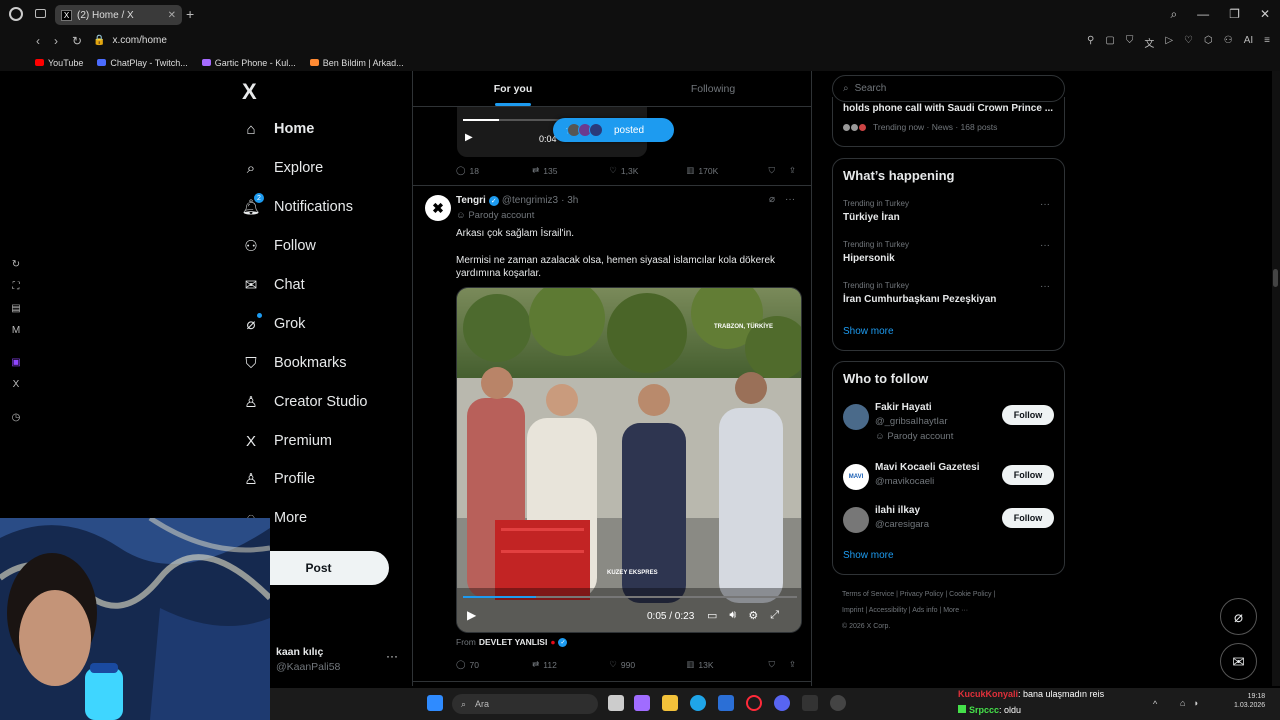 The height and width of the screenshot is (720, 1280). What do you see at coordinates (569, 200) in the screenshot?
I see `tweet-time: · 3h` at bounding box center [569, 200].